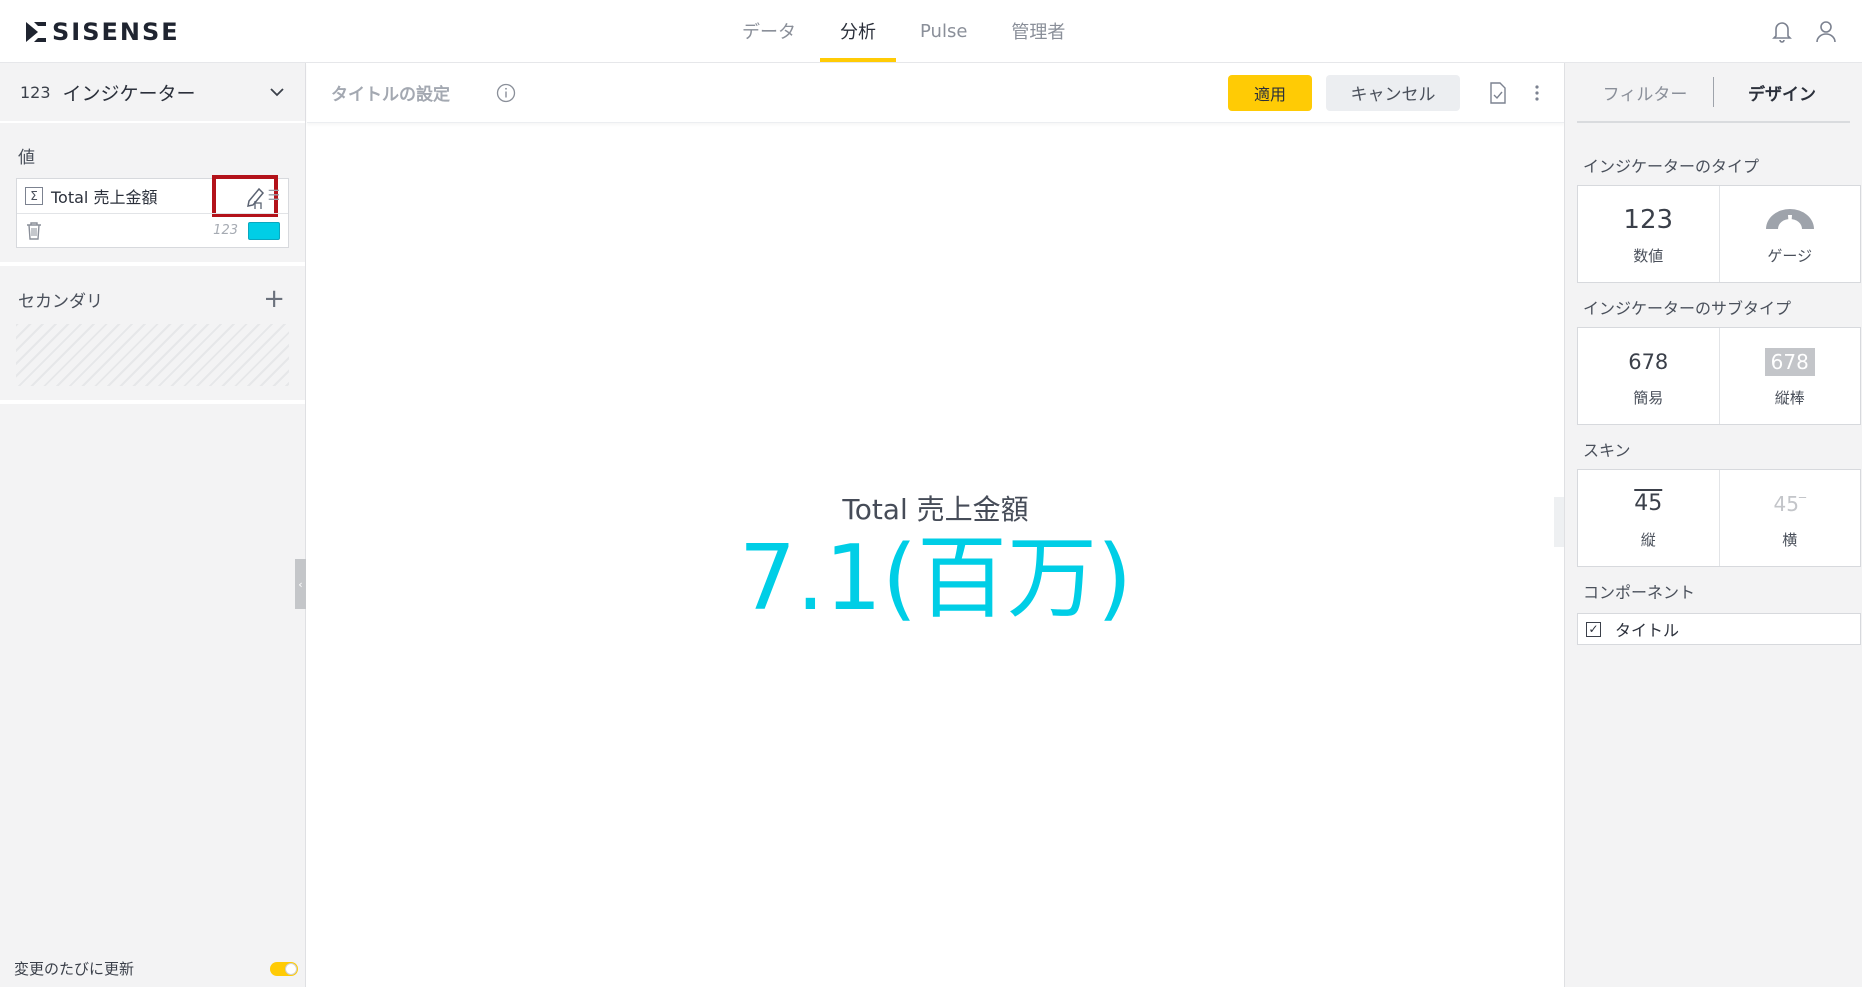  I want to click on nav-admin: 管理者, so click(1038, 31).